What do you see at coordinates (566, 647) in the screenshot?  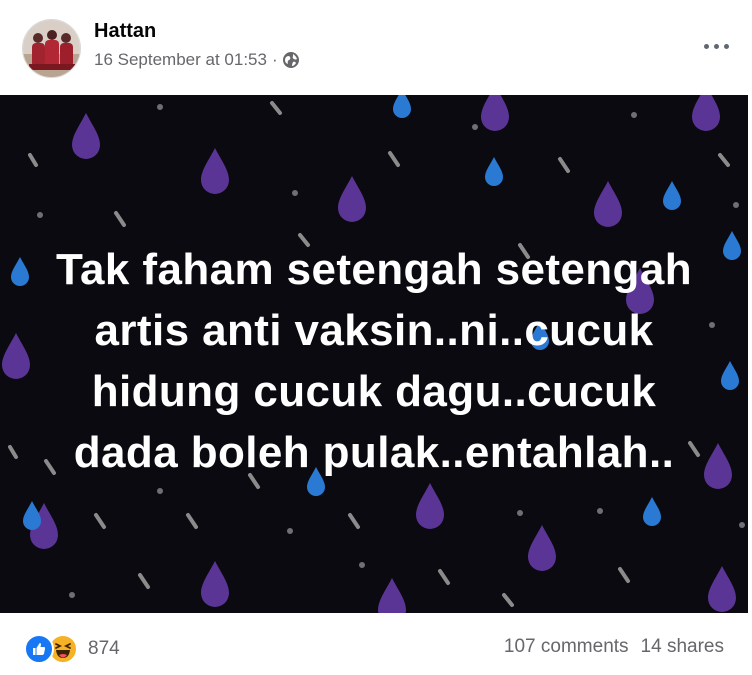 I see `comments-count-link: 107 comments` at bounding box center [566, 647].